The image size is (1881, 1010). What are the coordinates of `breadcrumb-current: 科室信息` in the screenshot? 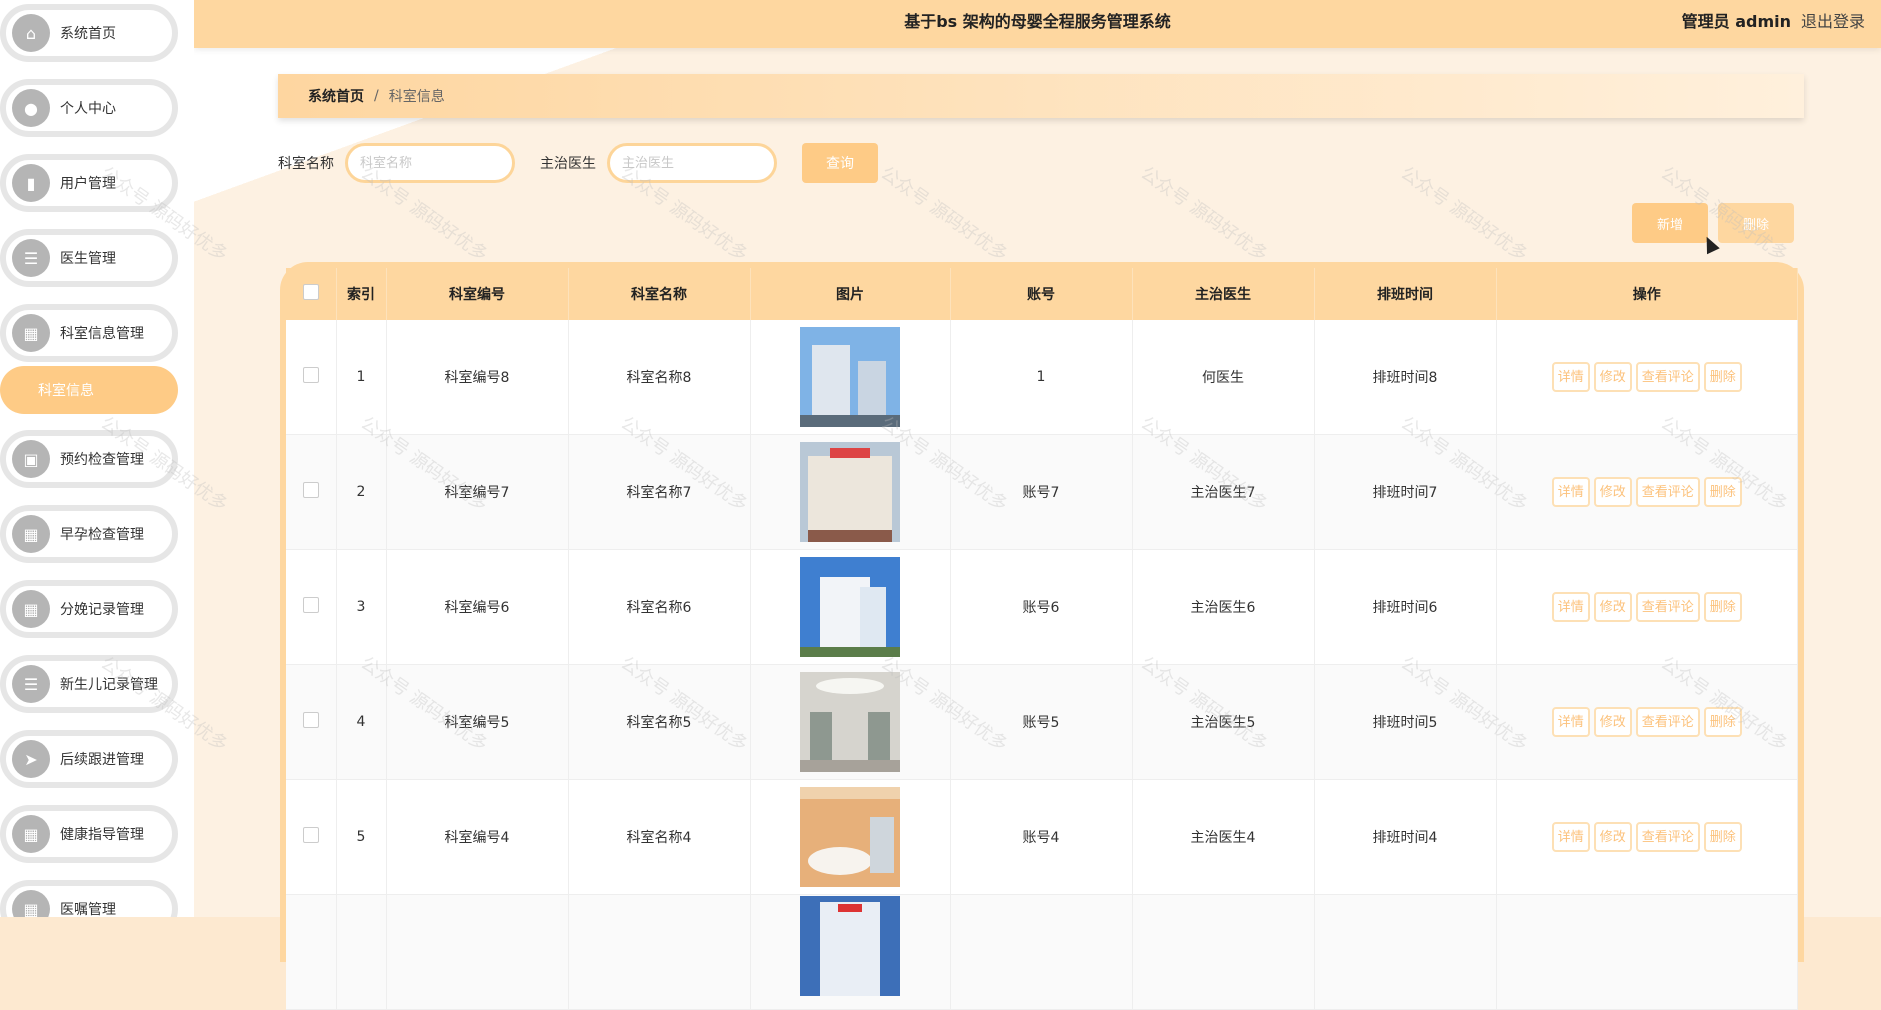 It's located at (416, 97).